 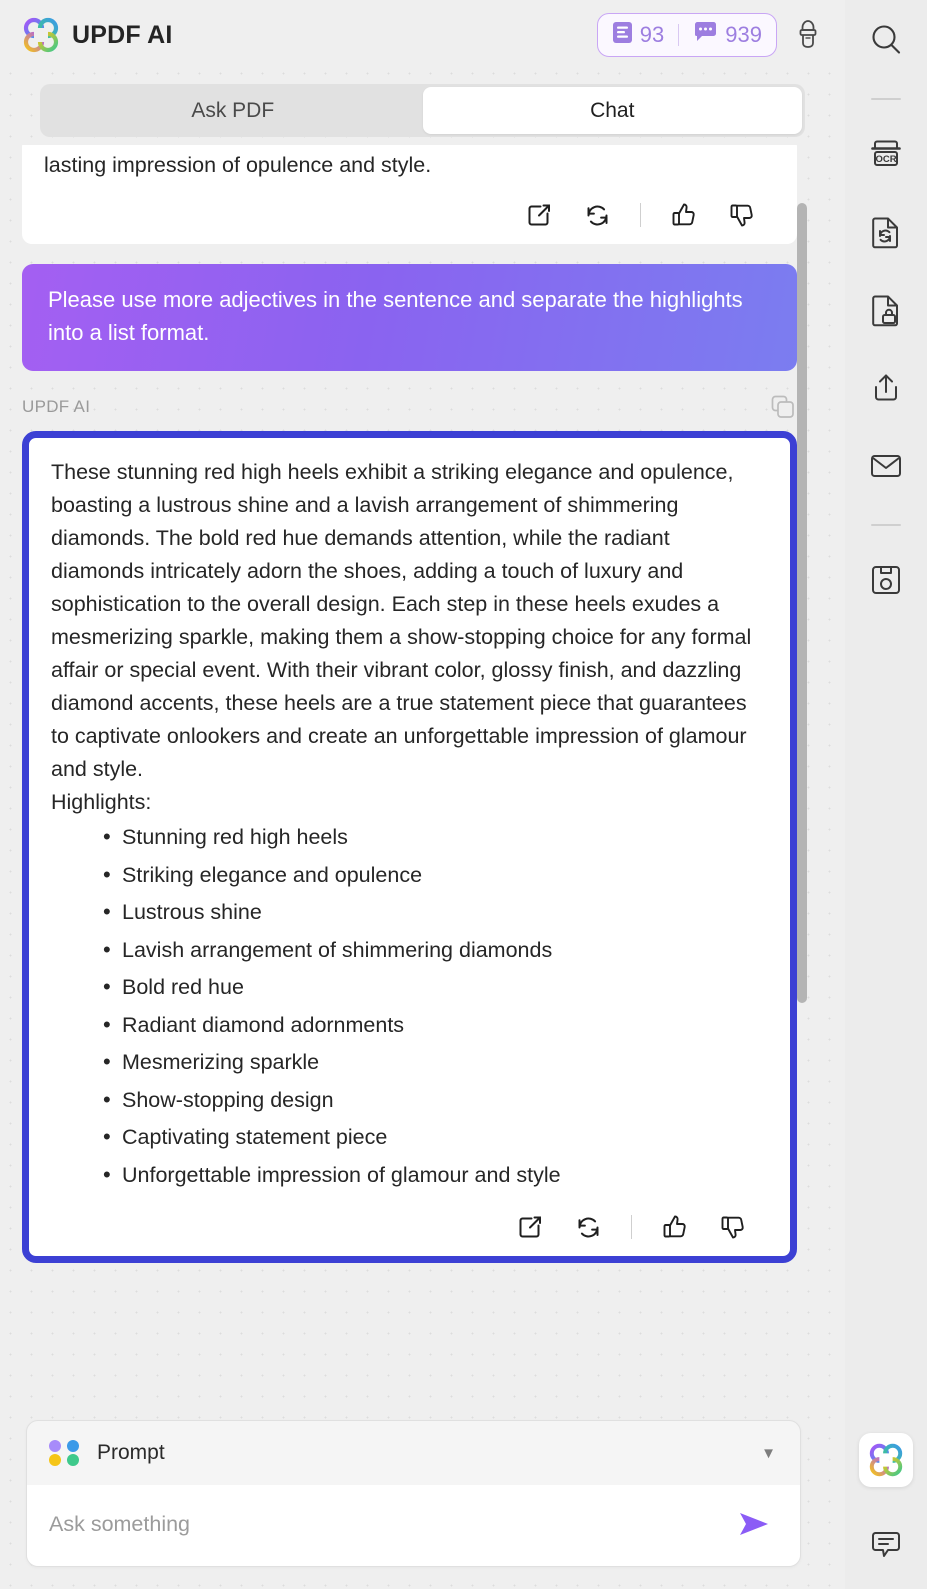 I want to click on copy-icon, so click(x=783, y=407).